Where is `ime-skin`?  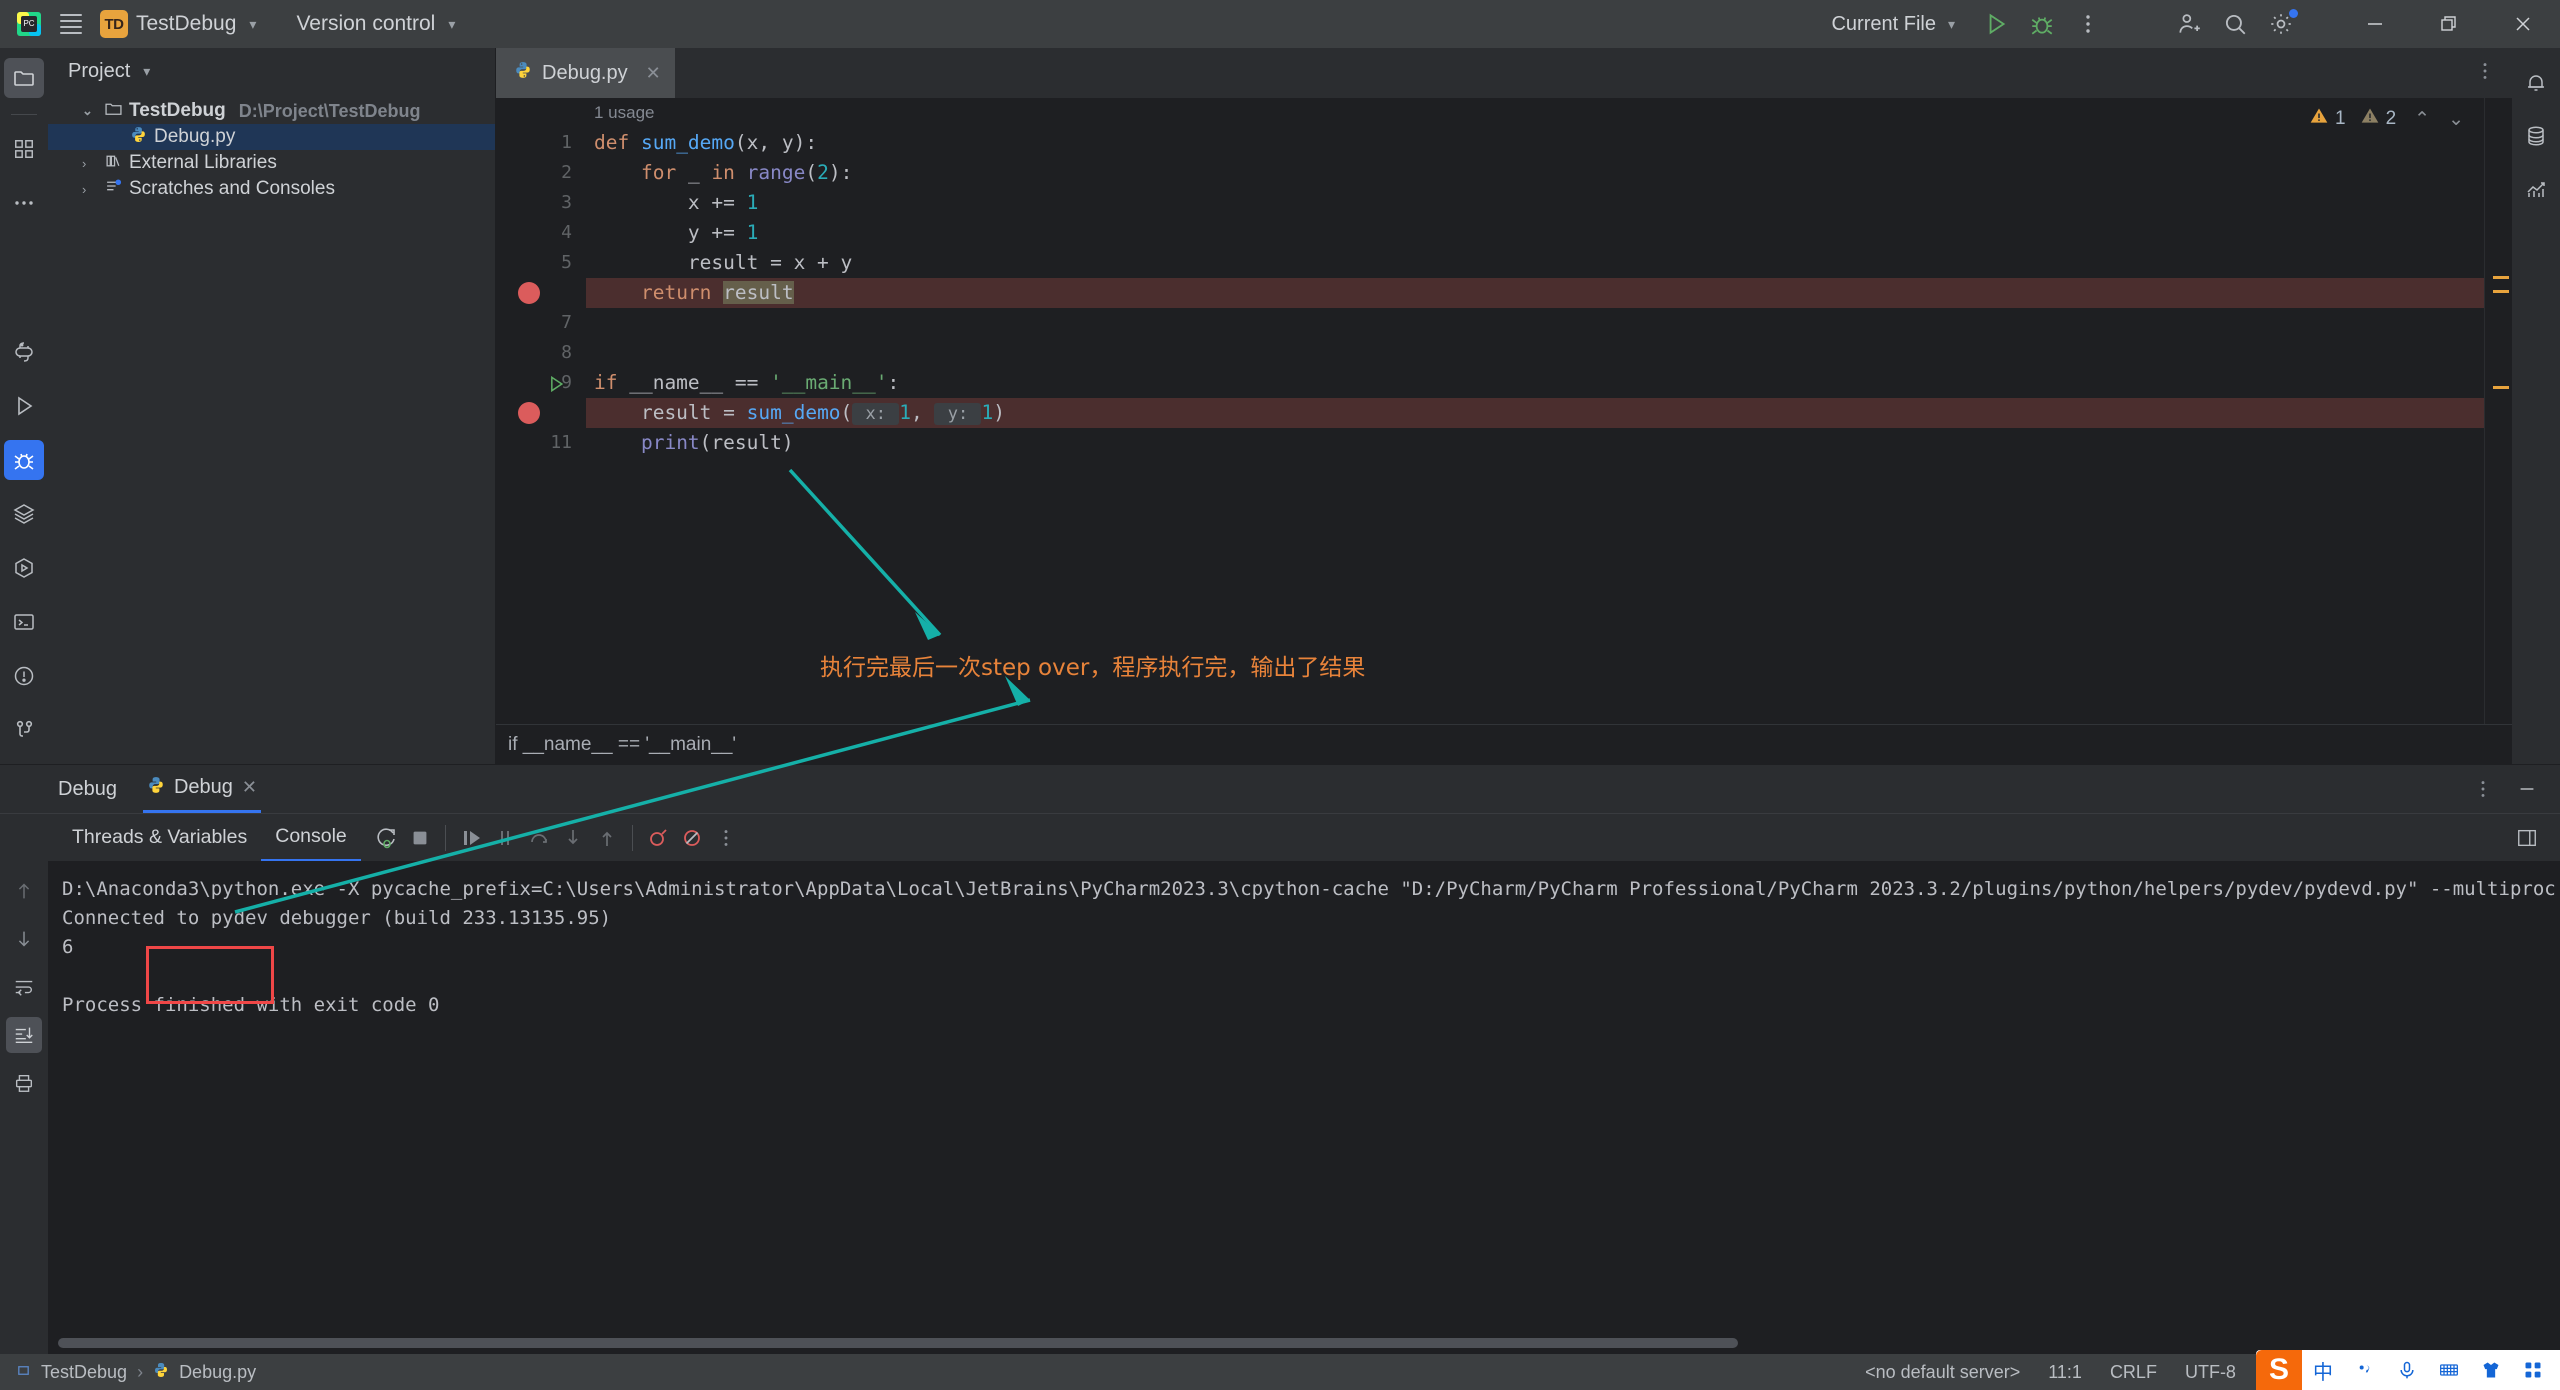
ime-skin is located at coordinates (2491, 1370).